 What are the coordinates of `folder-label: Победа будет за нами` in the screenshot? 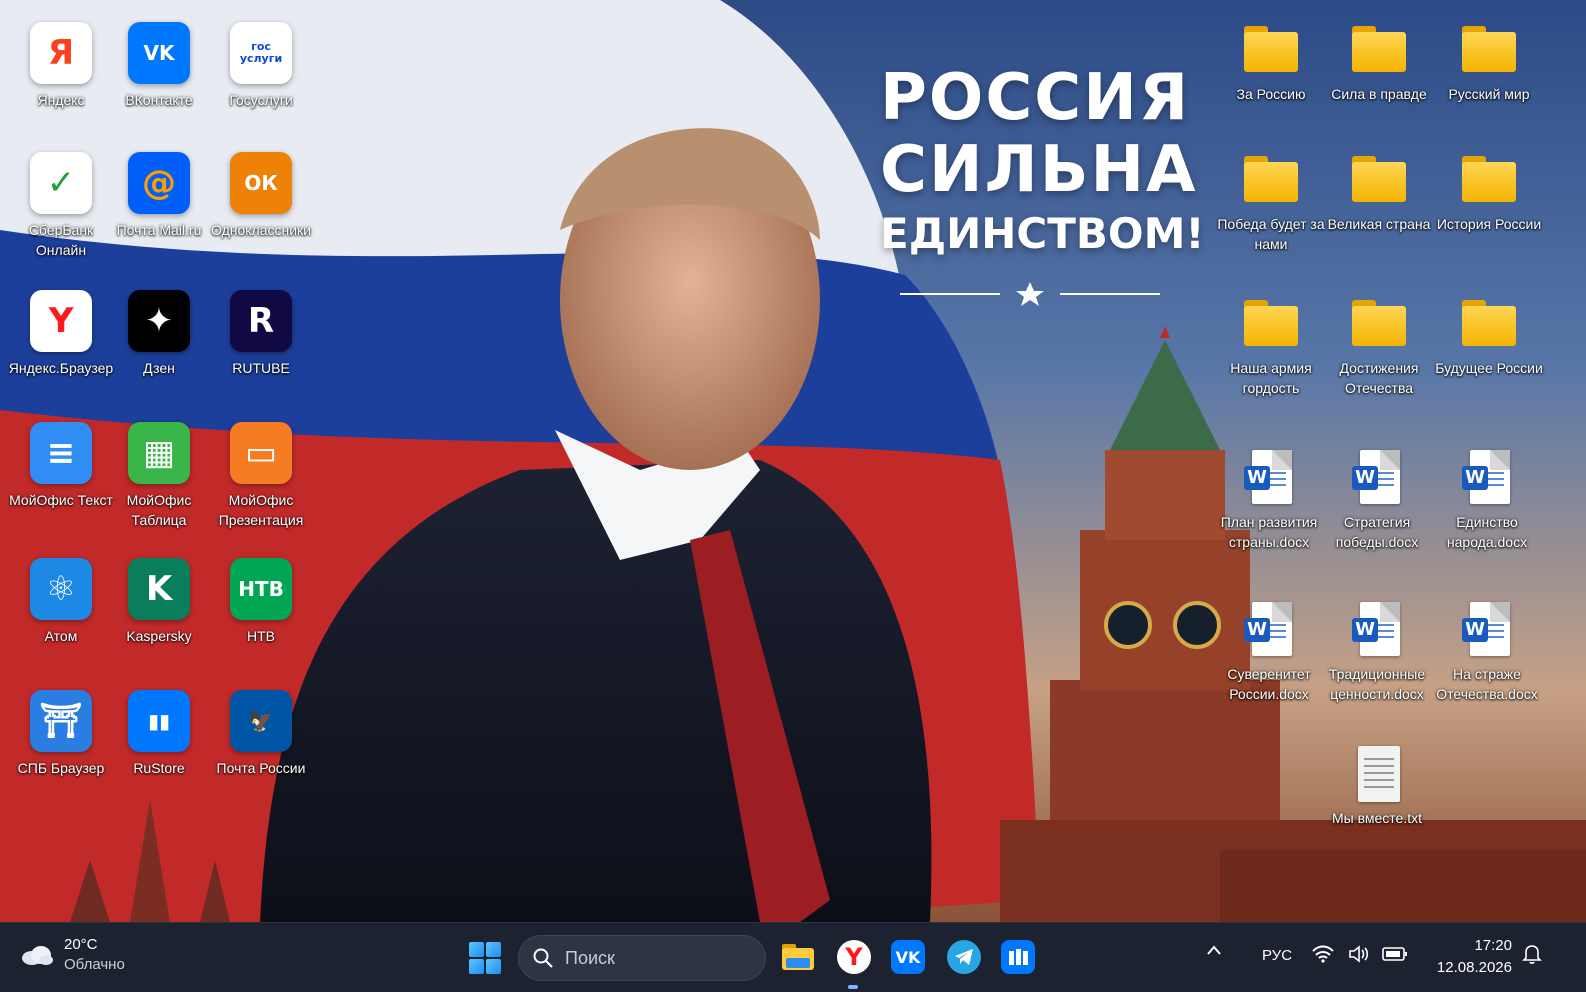 It's located at (1271, 234).